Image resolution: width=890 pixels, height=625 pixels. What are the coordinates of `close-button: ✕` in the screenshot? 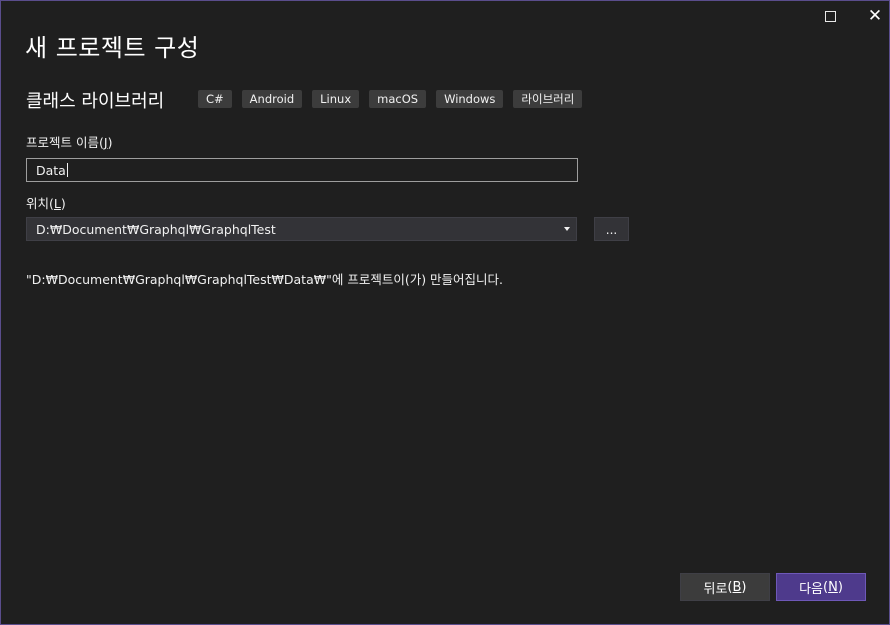 It's located at (871, 16).